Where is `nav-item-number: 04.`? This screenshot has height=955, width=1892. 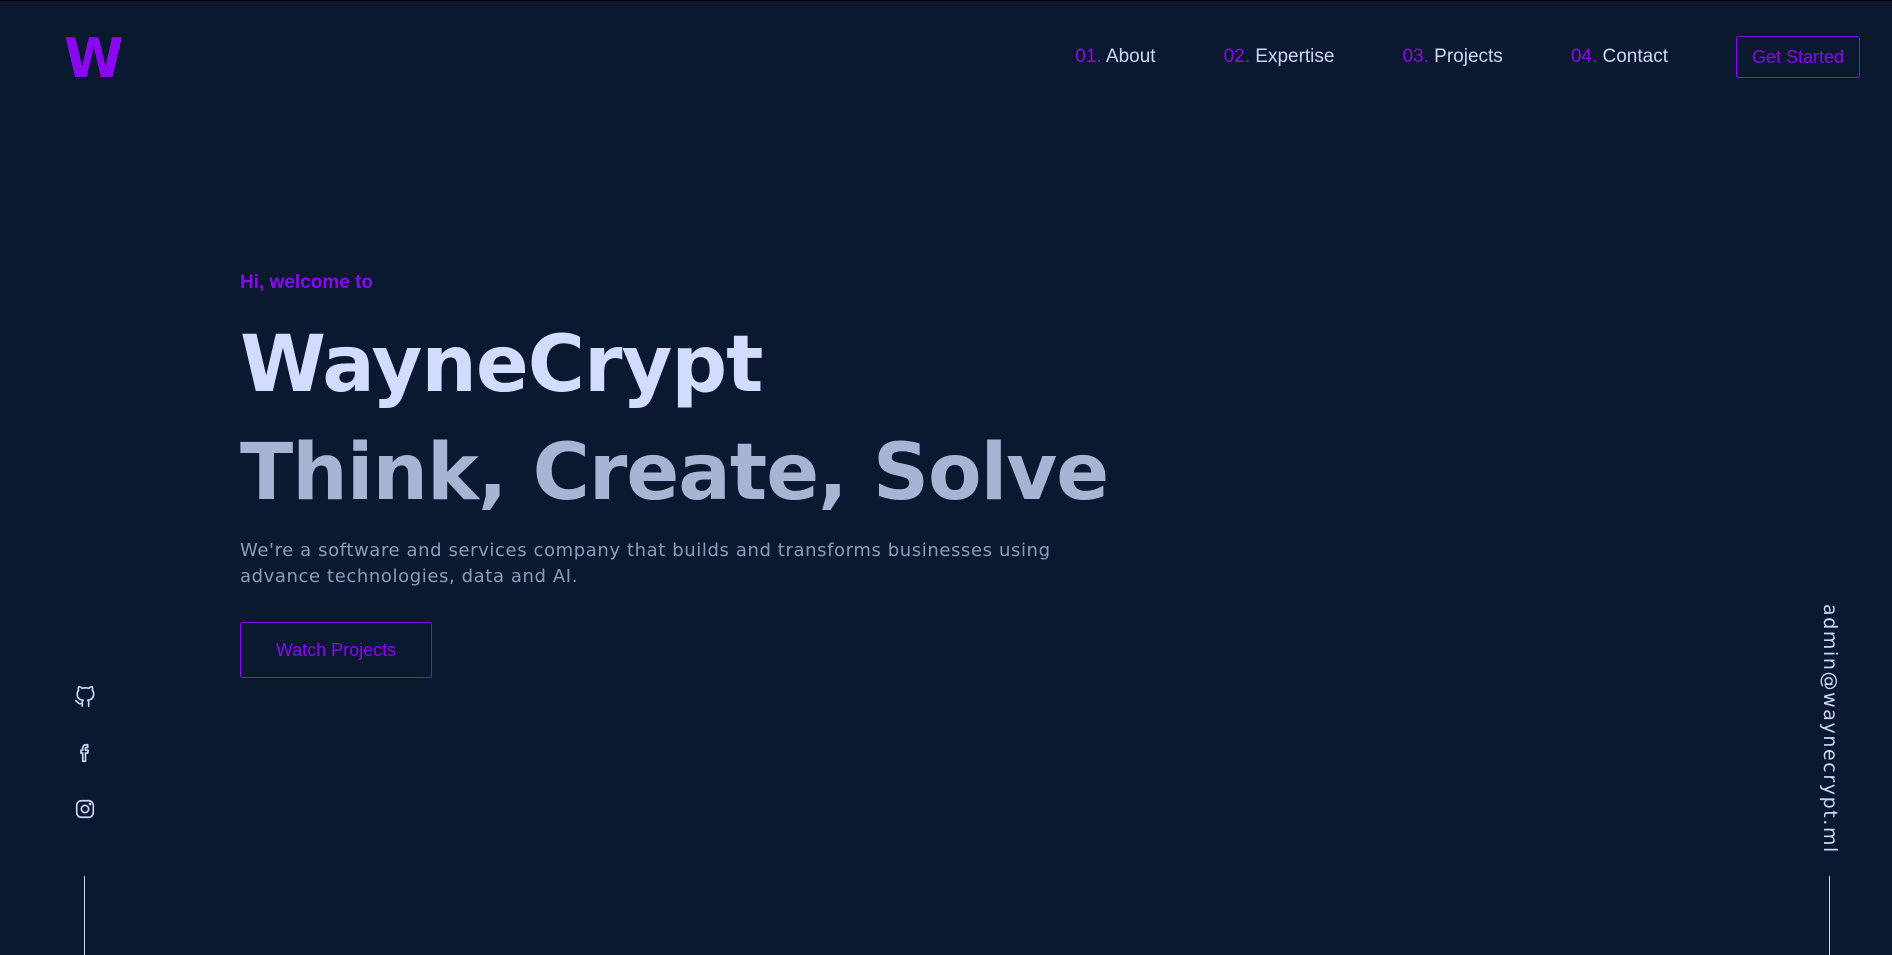
nav-item-number: 04. is located at coordinates (1584, 56).